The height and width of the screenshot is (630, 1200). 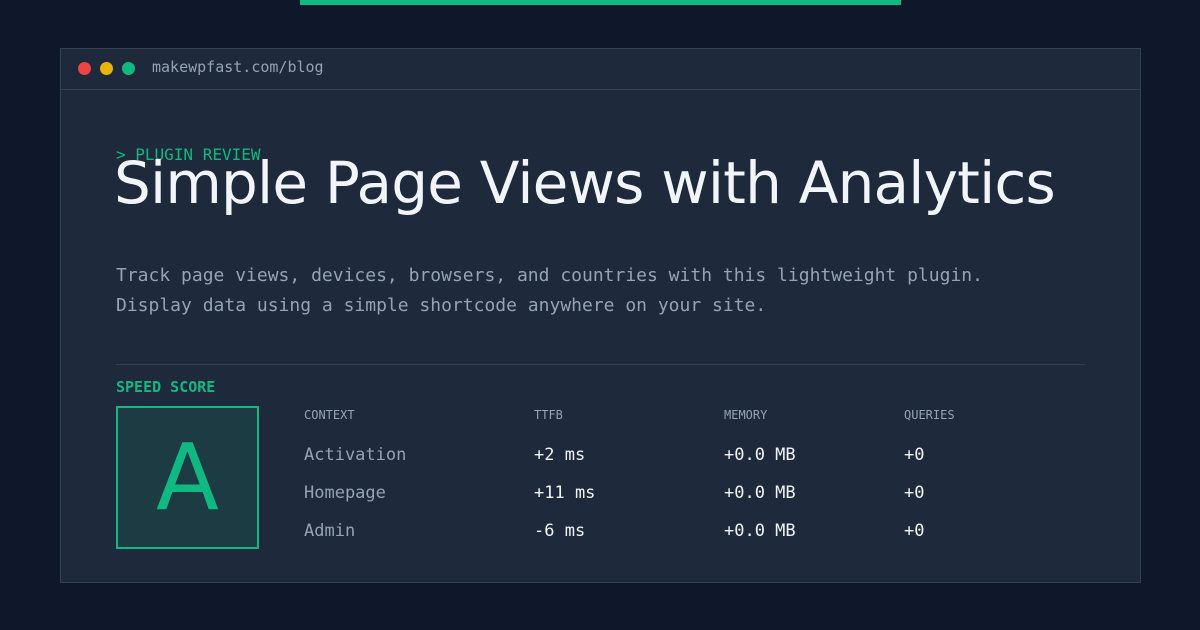 What do you see at coordinates (238, 67) in the screenshot?
I see `url-text: makewpfast.com/blog` at bounding box center [238, 67].